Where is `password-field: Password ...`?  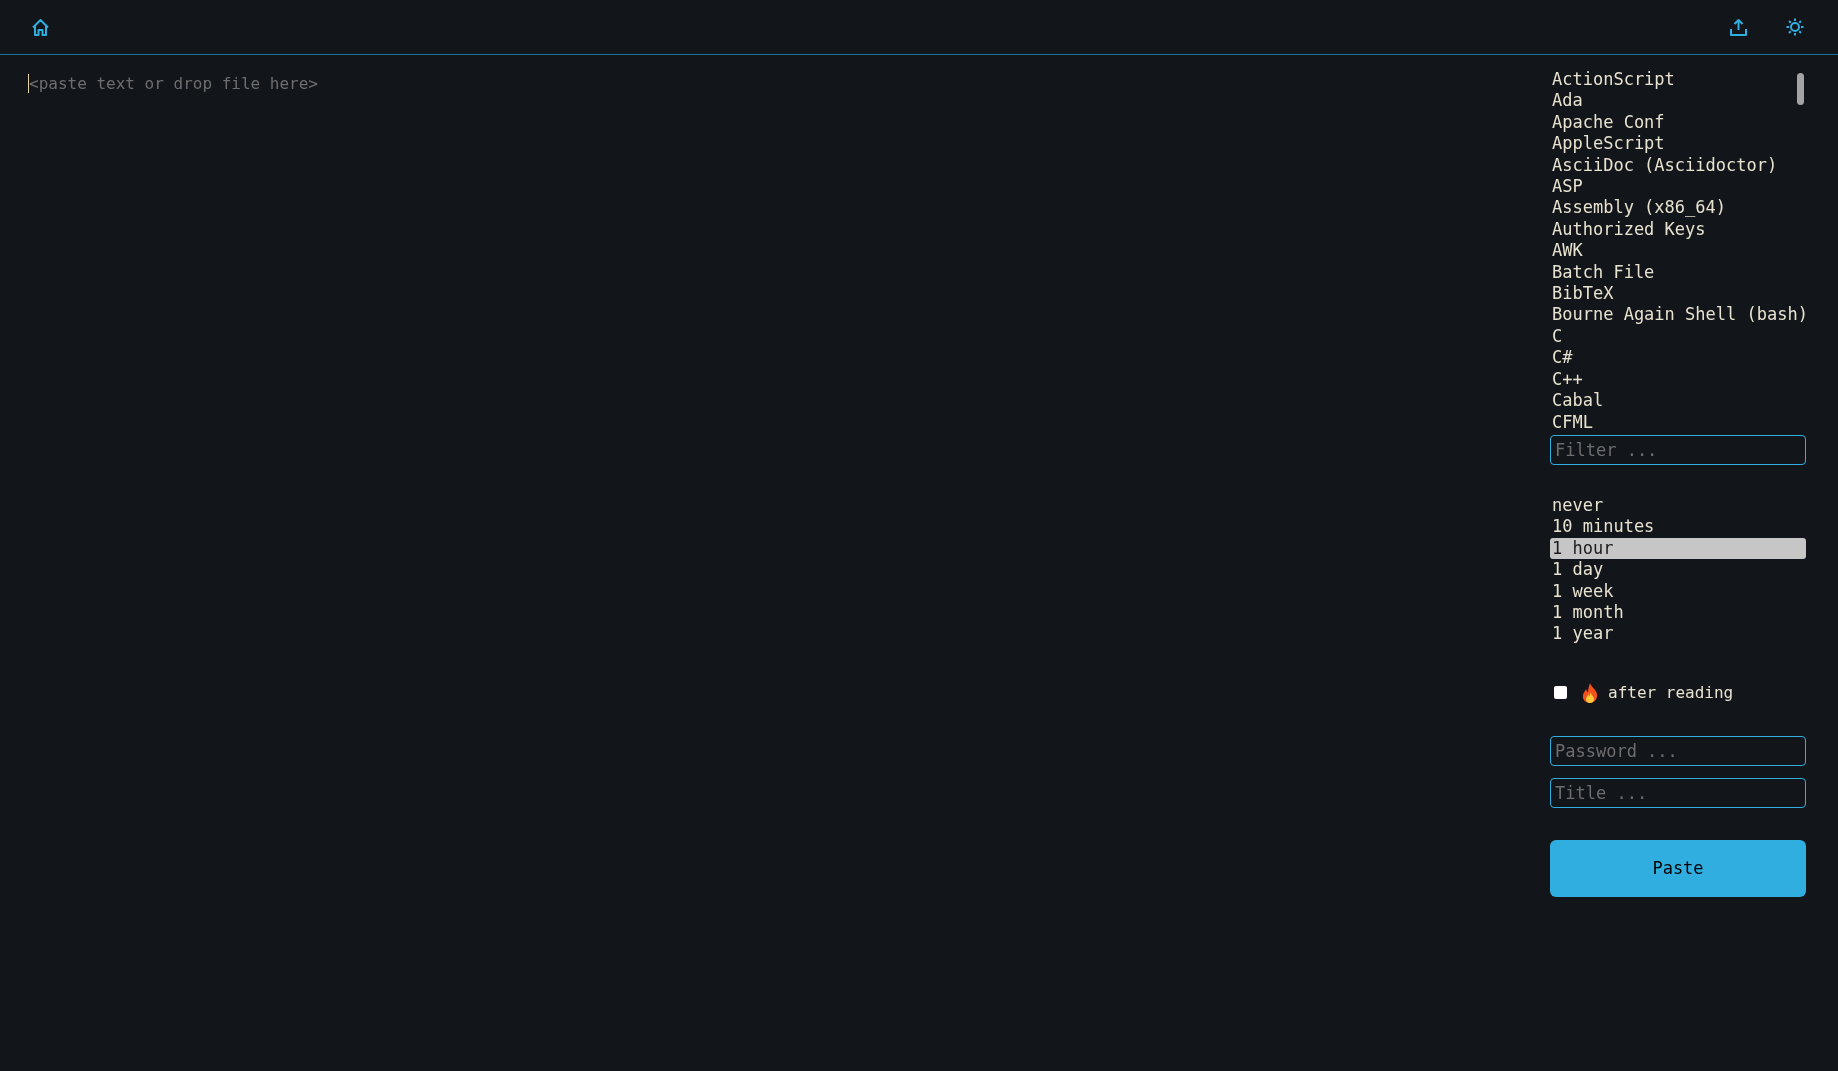
password-field: Password ... is located at coordinates (1678, 750).